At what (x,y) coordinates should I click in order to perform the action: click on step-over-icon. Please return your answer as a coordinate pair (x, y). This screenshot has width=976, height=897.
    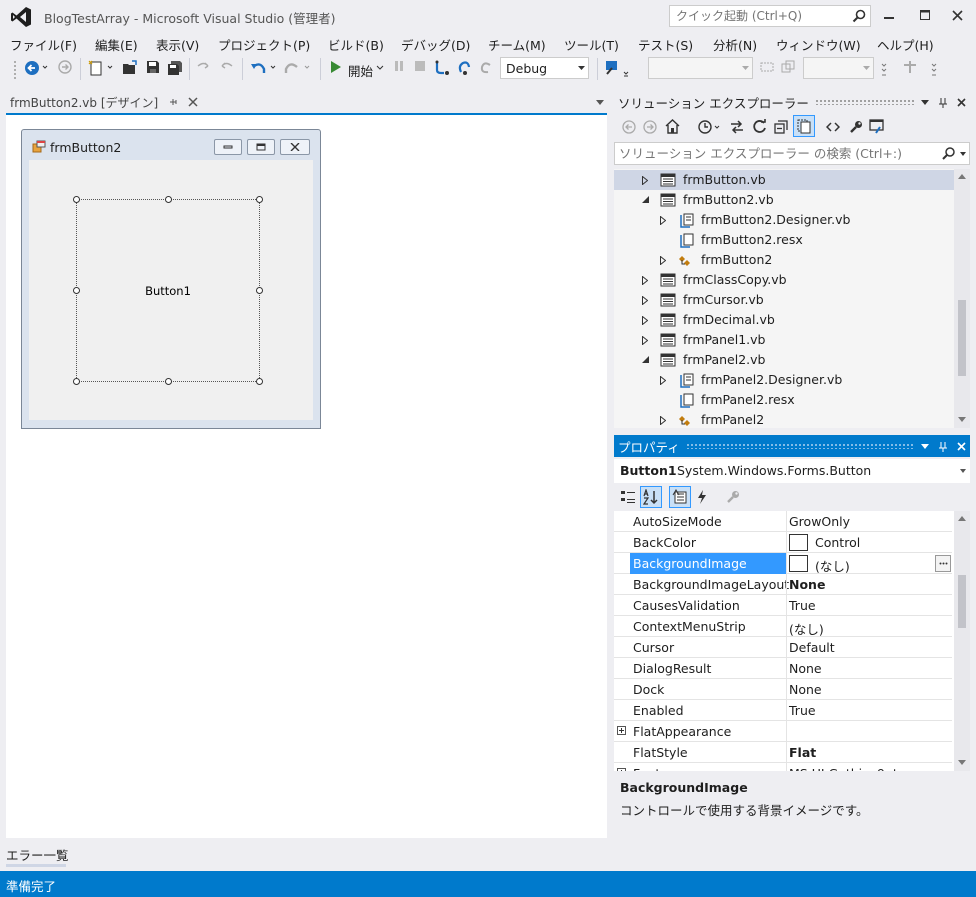
    Looking at the image, I should click on (465, 68).